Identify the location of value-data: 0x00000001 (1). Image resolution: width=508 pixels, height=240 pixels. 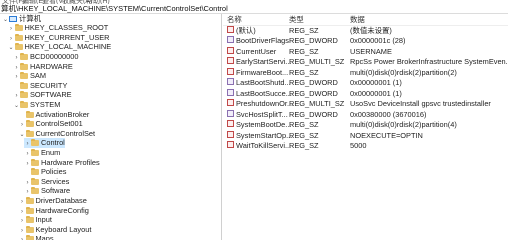
(376, 83).